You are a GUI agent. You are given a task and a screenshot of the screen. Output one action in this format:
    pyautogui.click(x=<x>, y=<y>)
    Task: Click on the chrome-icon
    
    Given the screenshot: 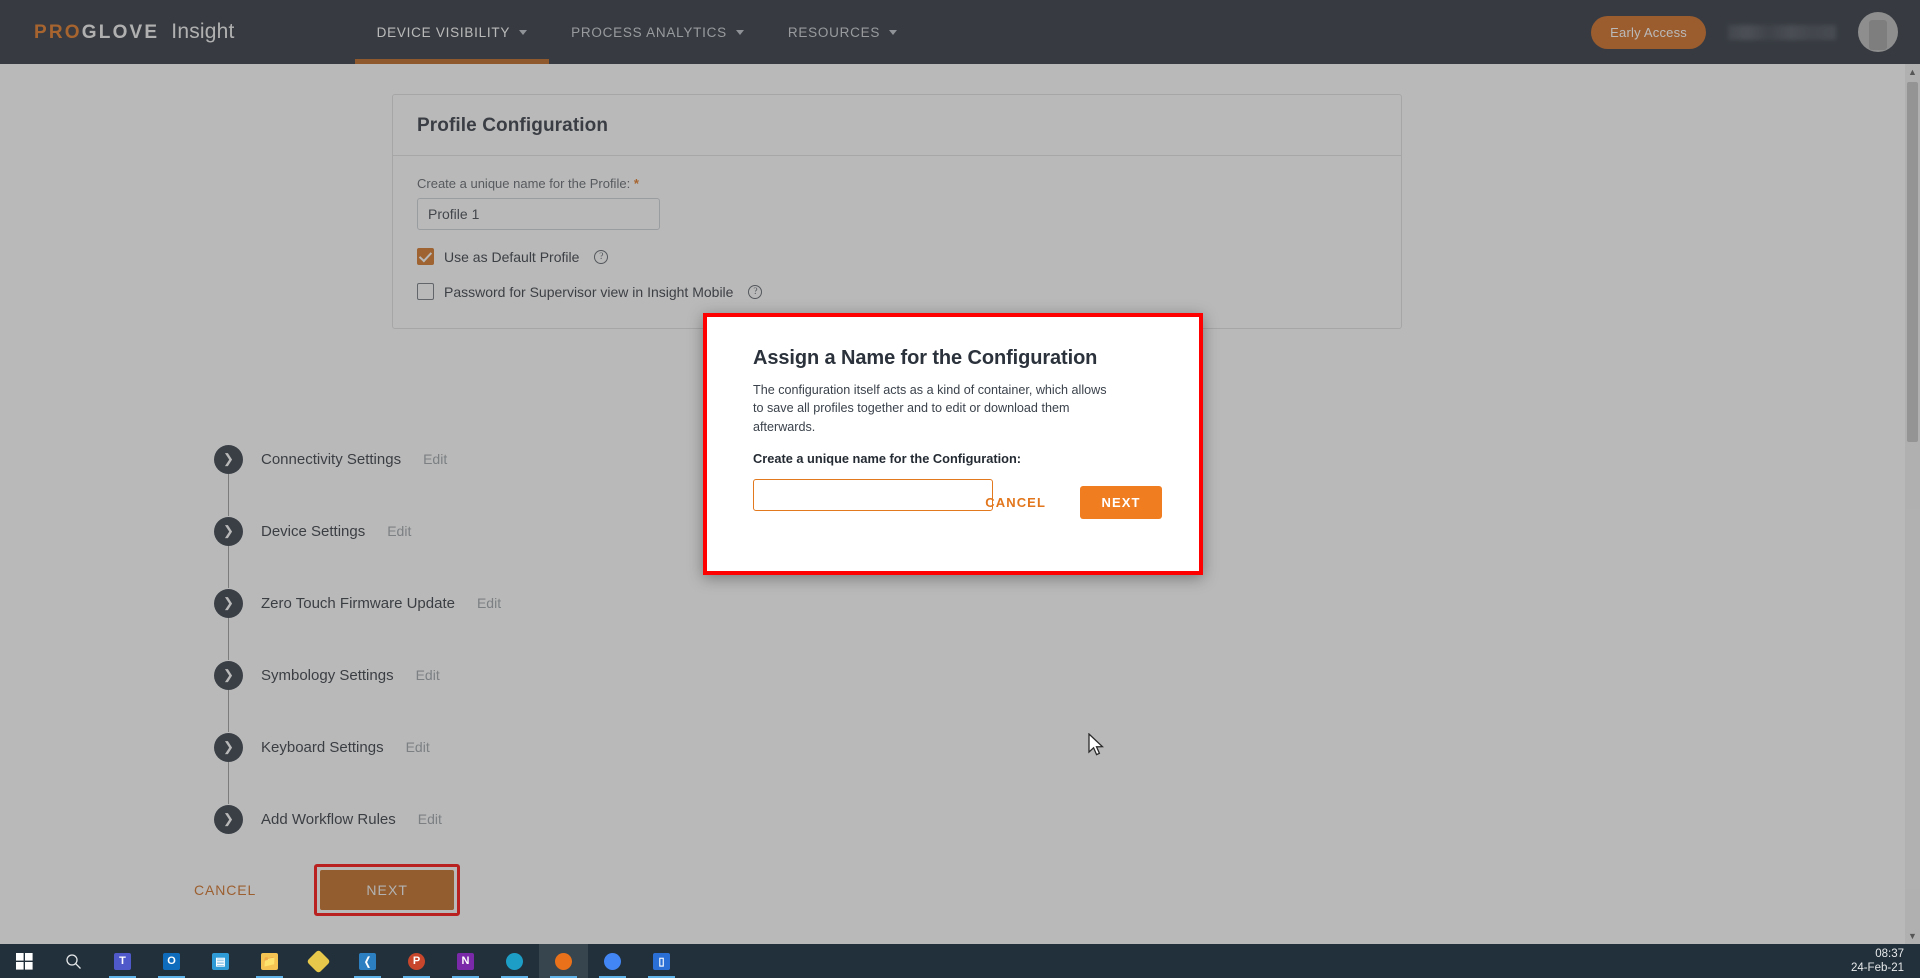 What is the action you would take?
    pyautogui.click(x=612, y=961)
    